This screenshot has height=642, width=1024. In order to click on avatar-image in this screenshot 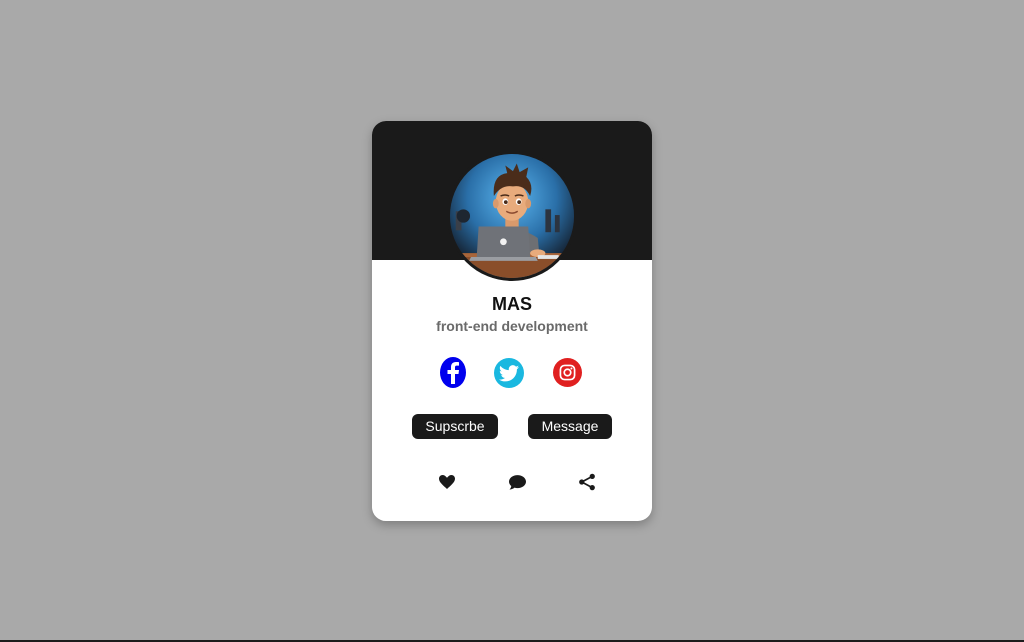, I will do `click(512, 216)`.